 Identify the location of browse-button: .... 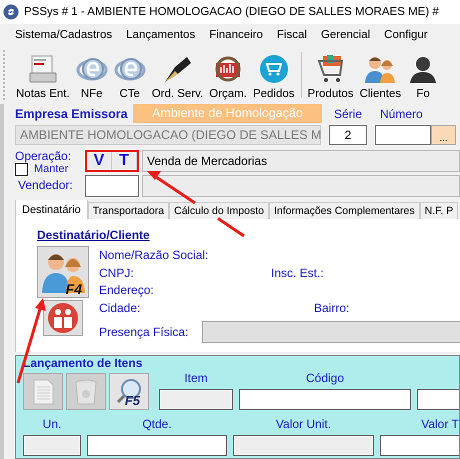
(443, 135).